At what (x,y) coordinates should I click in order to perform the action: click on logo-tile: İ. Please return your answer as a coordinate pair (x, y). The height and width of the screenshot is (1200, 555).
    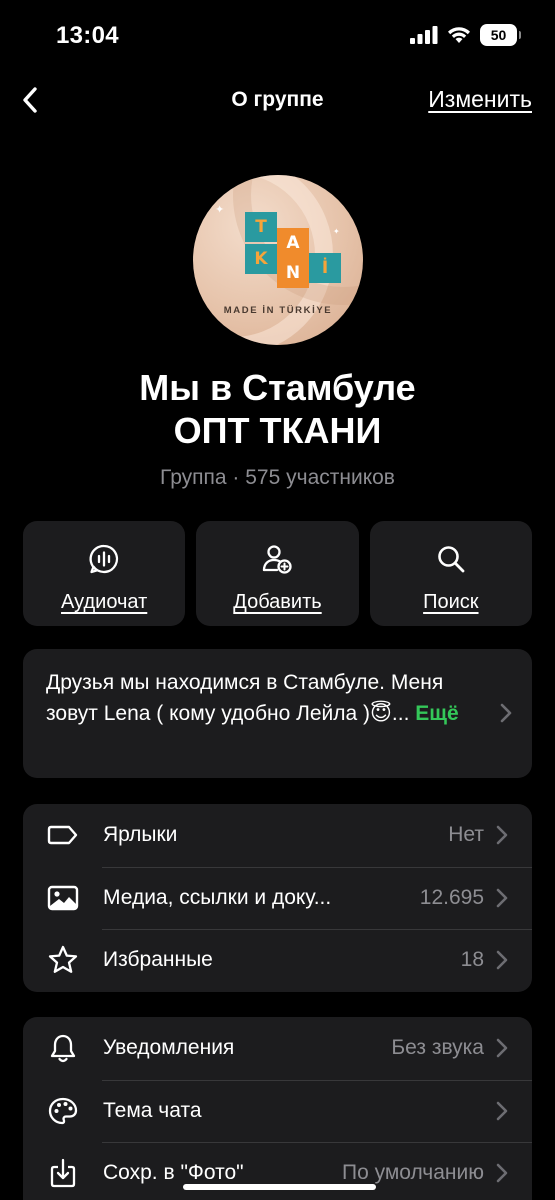
    Looking at the image, I should click on (325, 268).